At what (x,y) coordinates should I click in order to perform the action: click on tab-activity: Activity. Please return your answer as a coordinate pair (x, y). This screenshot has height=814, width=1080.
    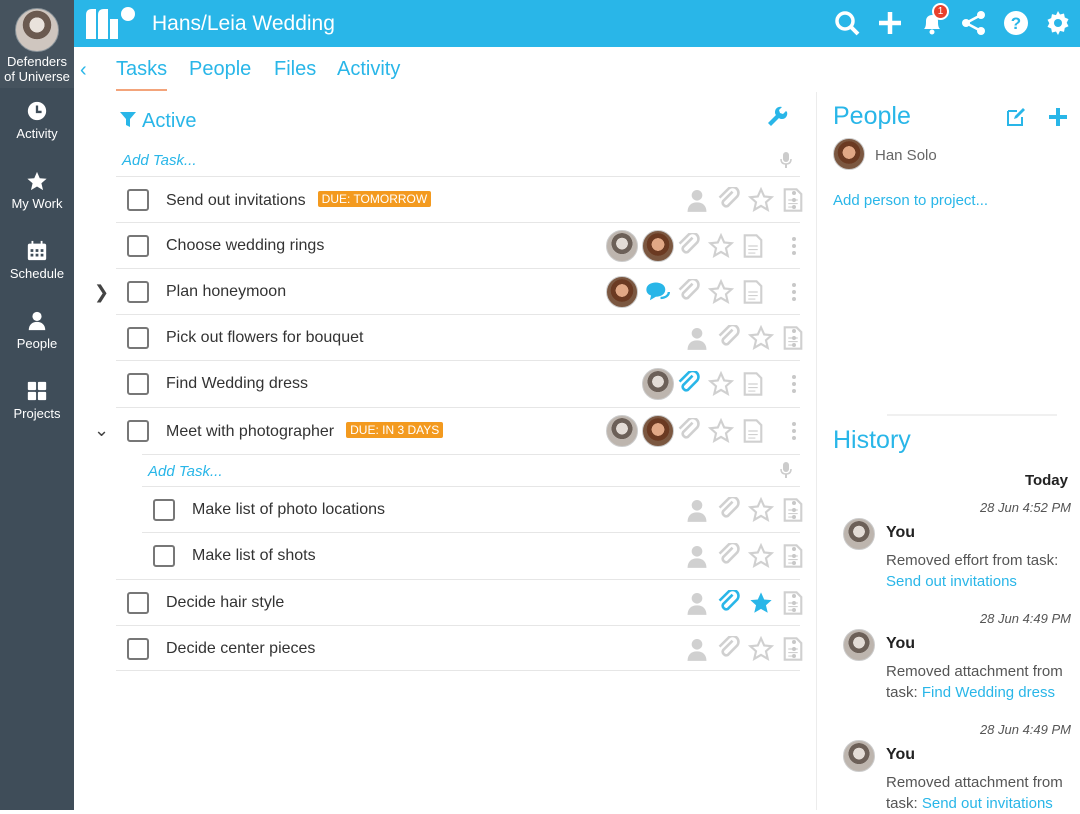
    Looking at the image, I should click on (368, 69).